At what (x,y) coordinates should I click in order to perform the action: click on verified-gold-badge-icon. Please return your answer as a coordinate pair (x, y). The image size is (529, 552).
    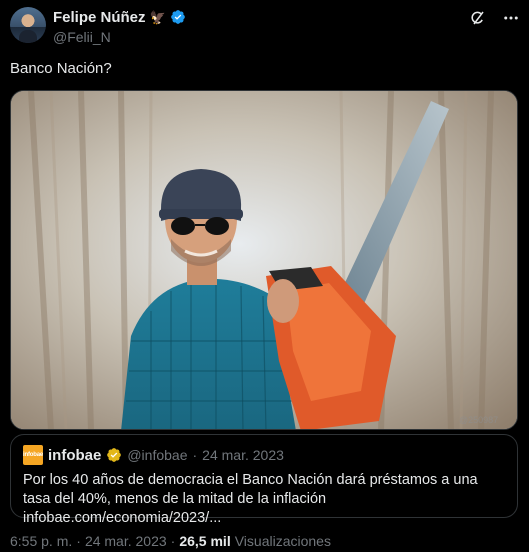
    Looking at the image, I should click on (114, 455).